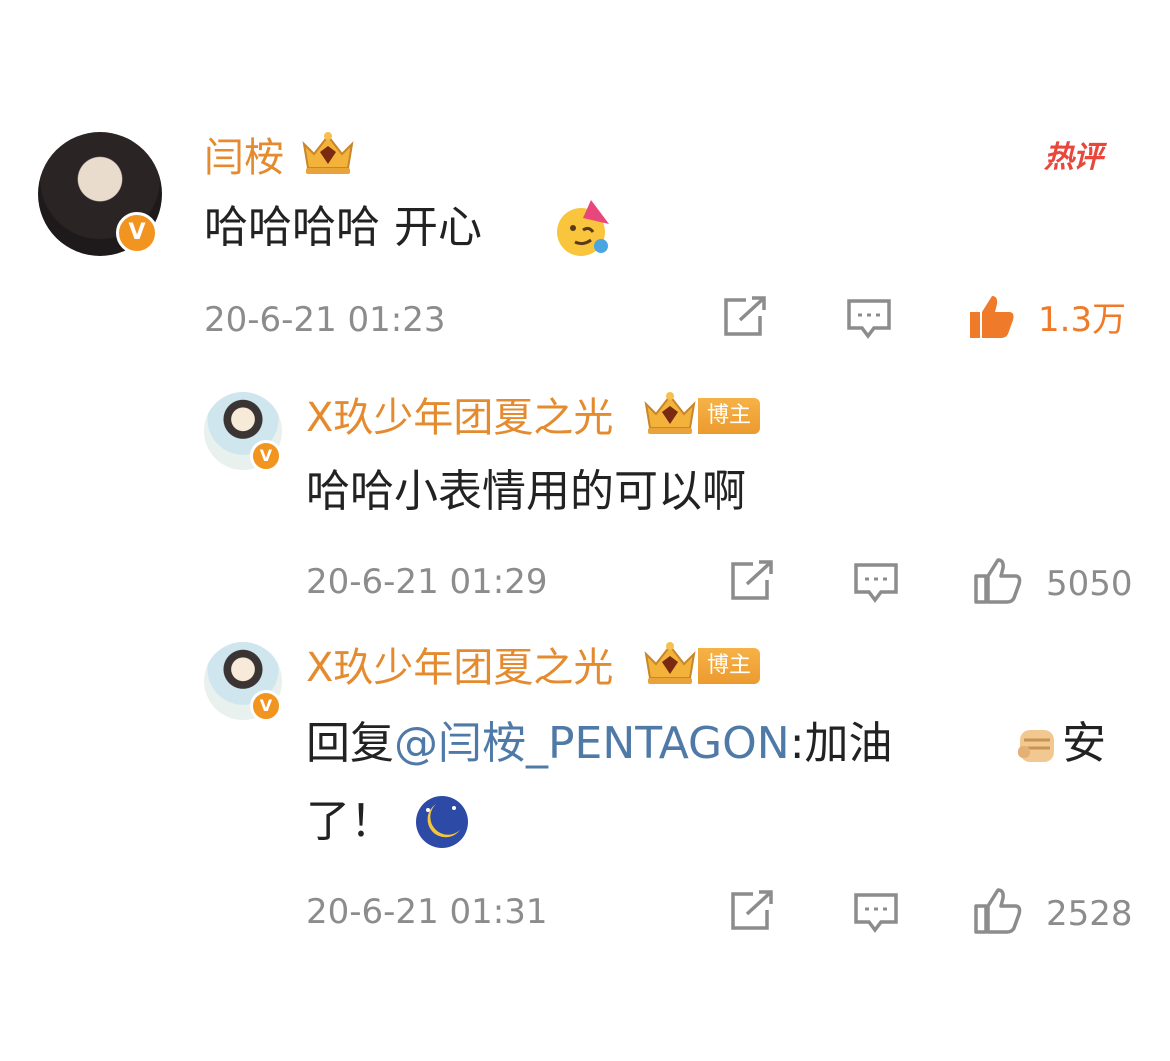 The image size is (1170, 1061). Describe the element at coordinates (1037, 745) in the screenshot. I see `fist-emoji` at that location.